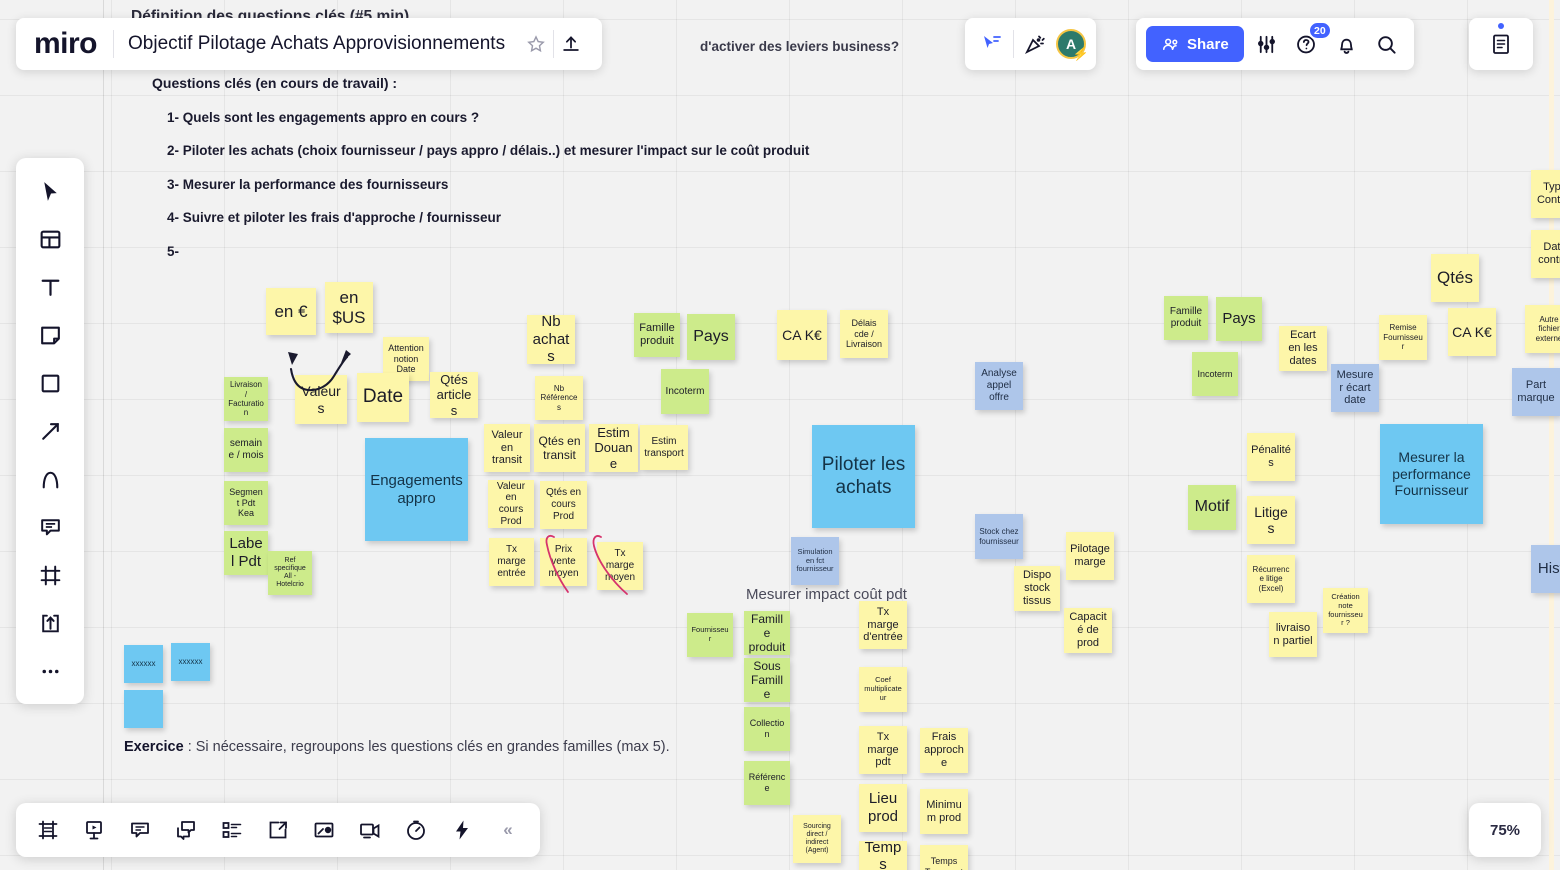 The width and height of the screenshot is (1560, 870). Describe the element at coordinates (246, 450) in the screenshot. I see `sticky-note: semaine / mois` at that location.